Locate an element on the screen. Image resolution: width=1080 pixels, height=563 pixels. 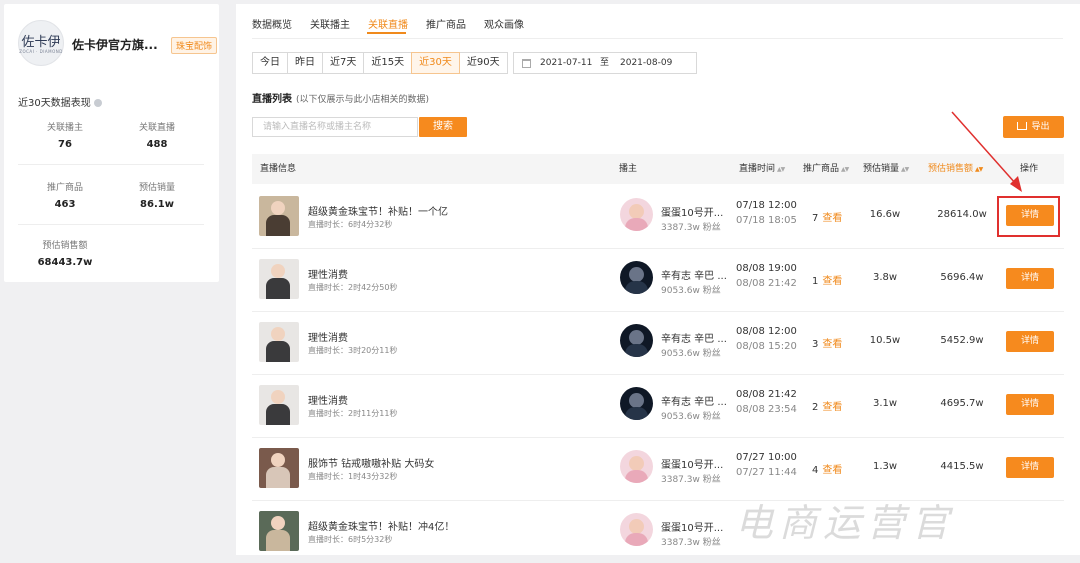
live-title: 服饰节 钻戒嗷嗷补贴 大码女 is located at coordinates (371, 462).